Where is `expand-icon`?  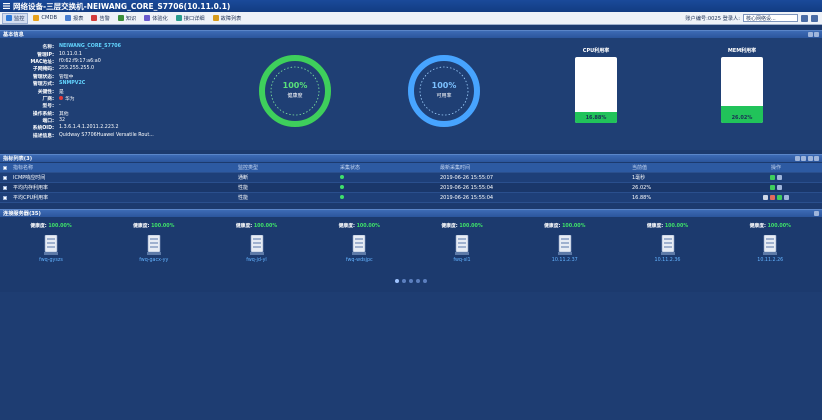 expand-icon is located at coordinates (816, 158).